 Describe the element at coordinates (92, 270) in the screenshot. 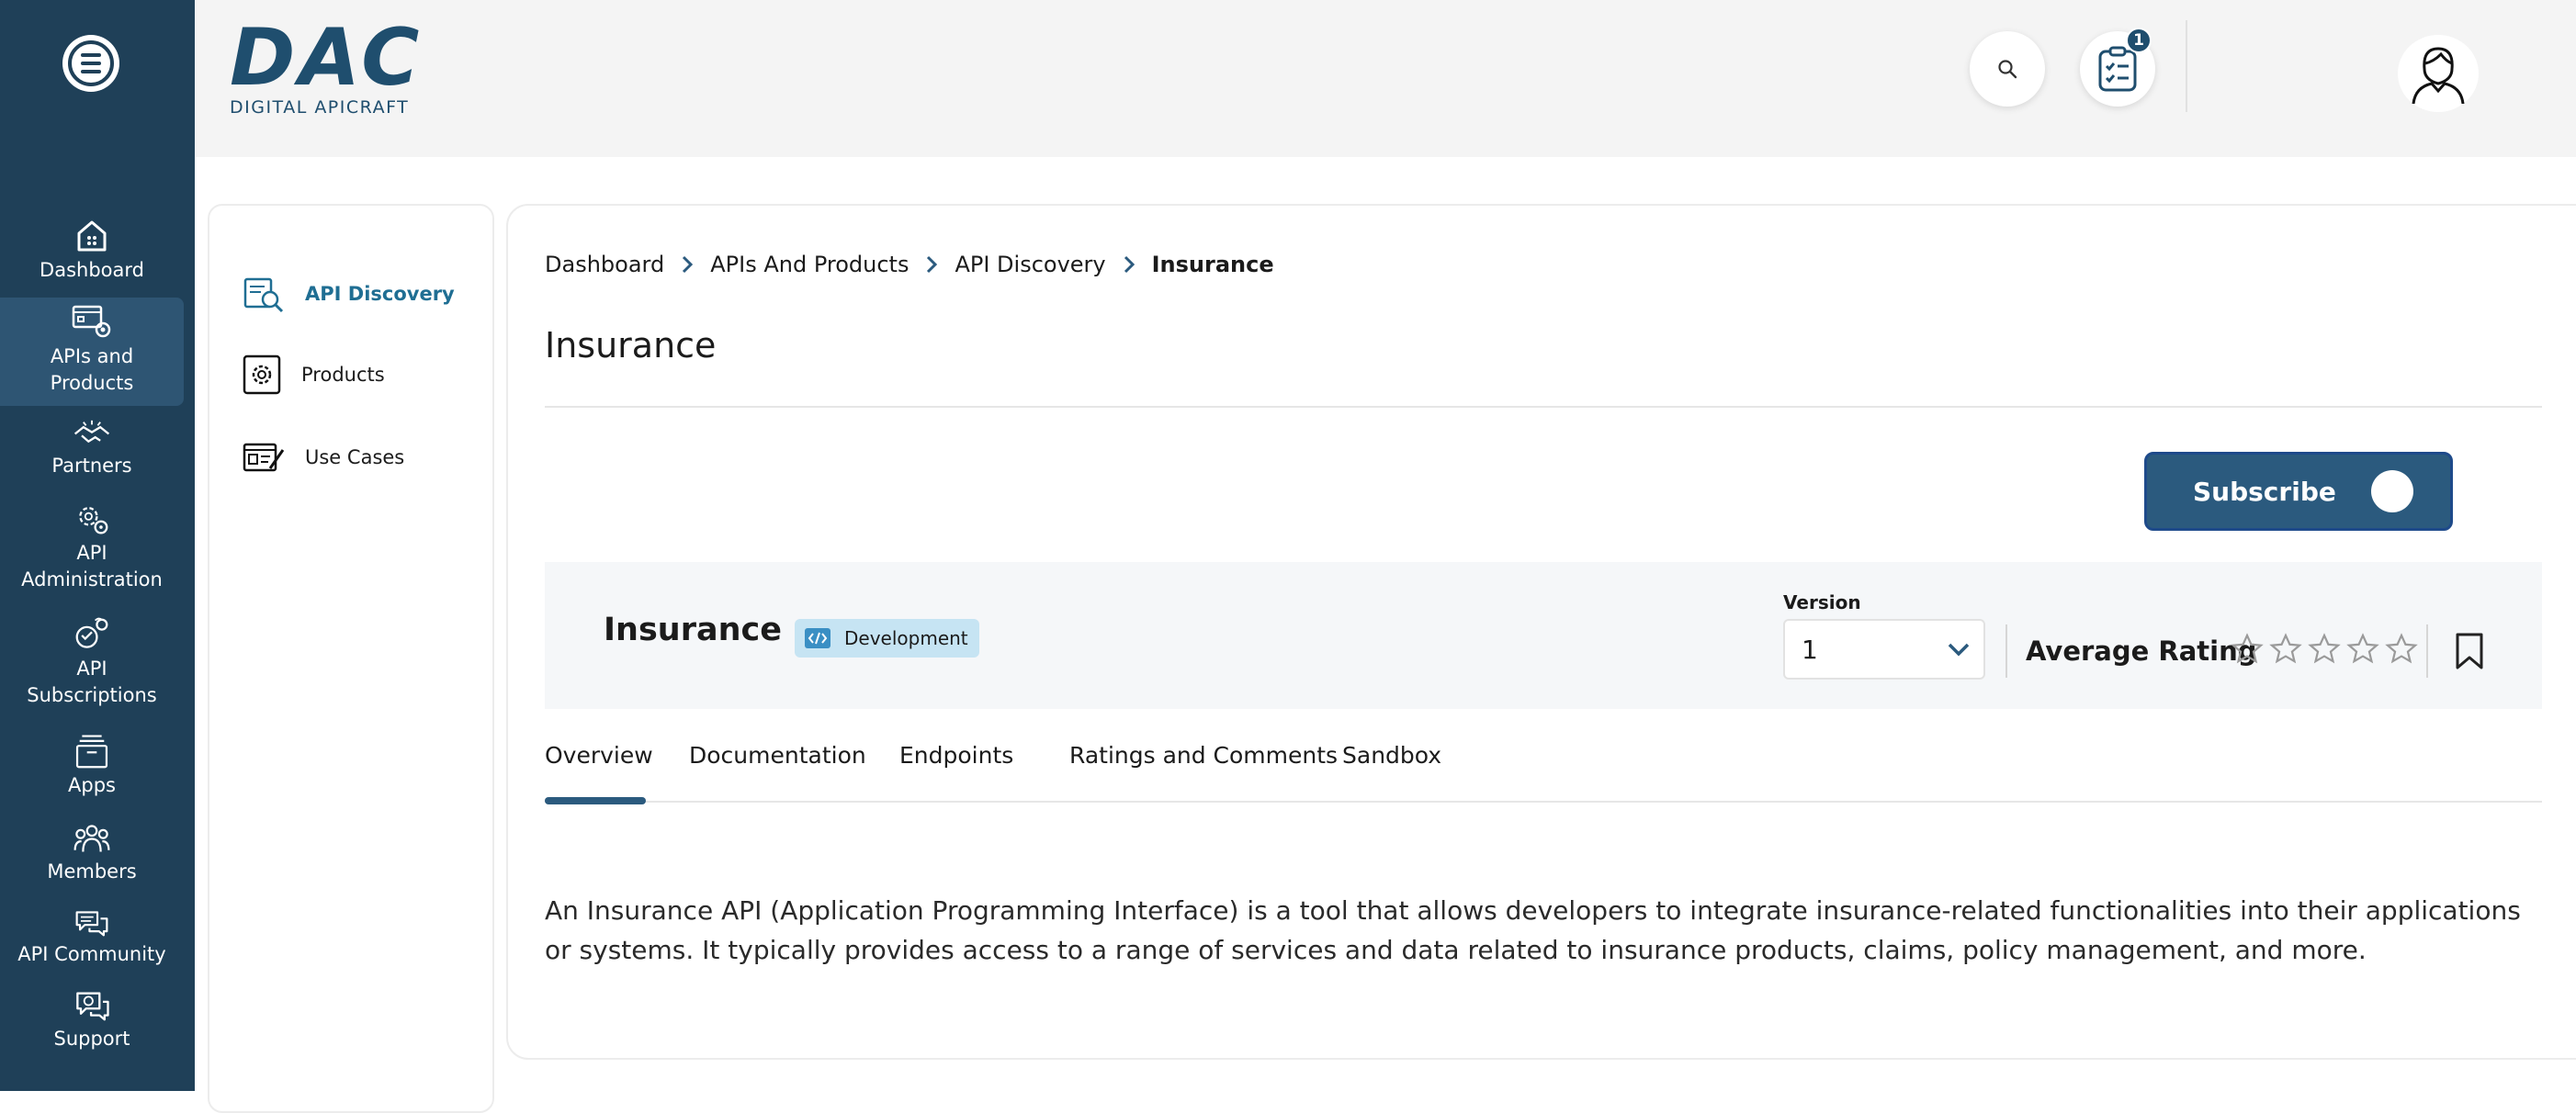

I see `sidebar-item-label: Dashboard` at that location.